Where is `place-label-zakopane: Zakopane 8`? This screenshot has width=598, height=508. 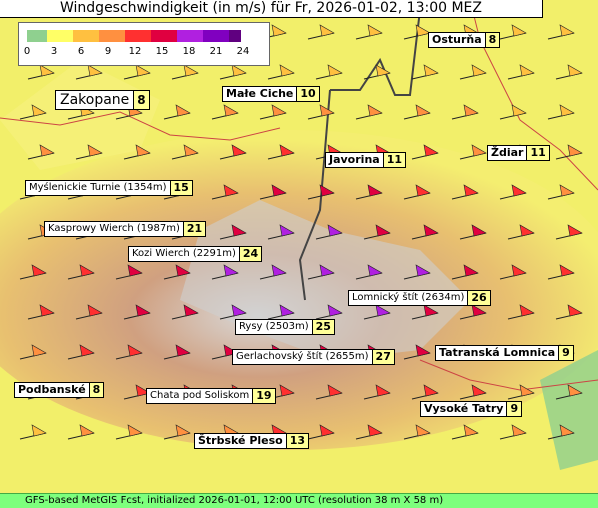 place-label-zakopane: Zakopane 8 is located at coordinates (102, 100).